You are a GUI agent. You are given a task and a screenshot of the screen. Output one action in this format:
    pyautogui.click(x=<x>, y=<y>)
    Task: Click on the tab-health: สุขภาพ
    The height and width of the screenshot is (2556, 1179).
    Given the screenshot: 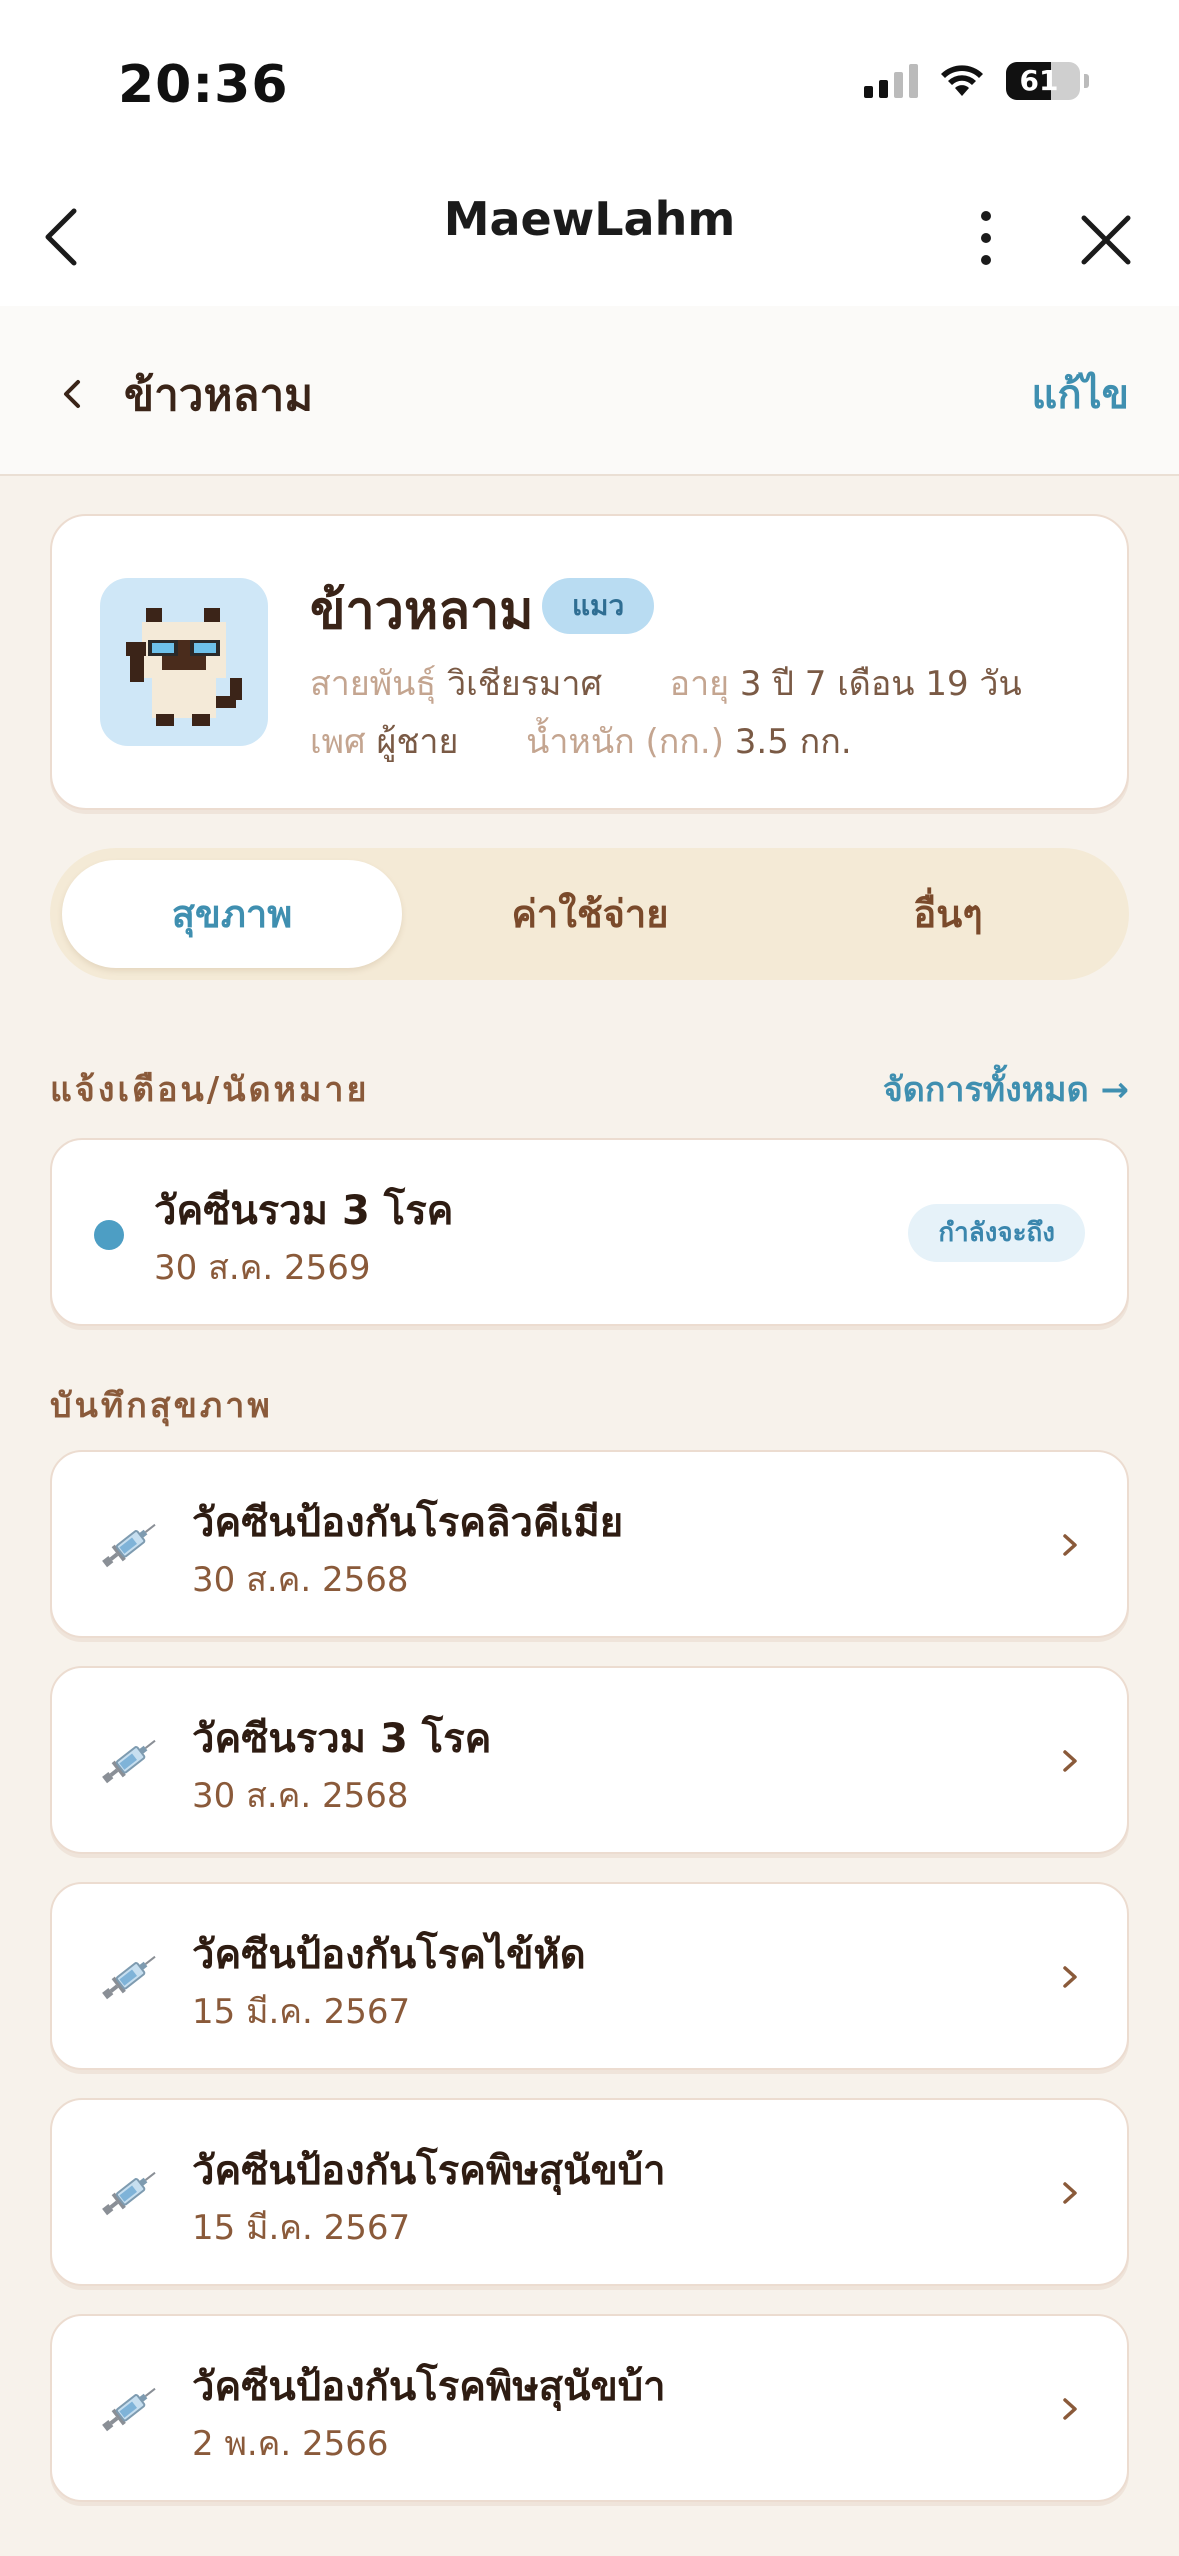 What is the action you would take?
    pyautogui.click(x=232, y=914)
    